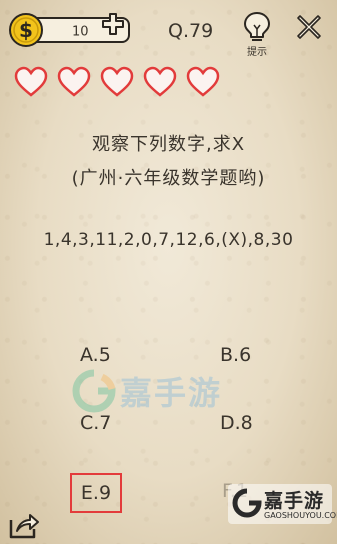 The image size is (337, 544). I want to click on option-c: C.7, so click(95, 423).